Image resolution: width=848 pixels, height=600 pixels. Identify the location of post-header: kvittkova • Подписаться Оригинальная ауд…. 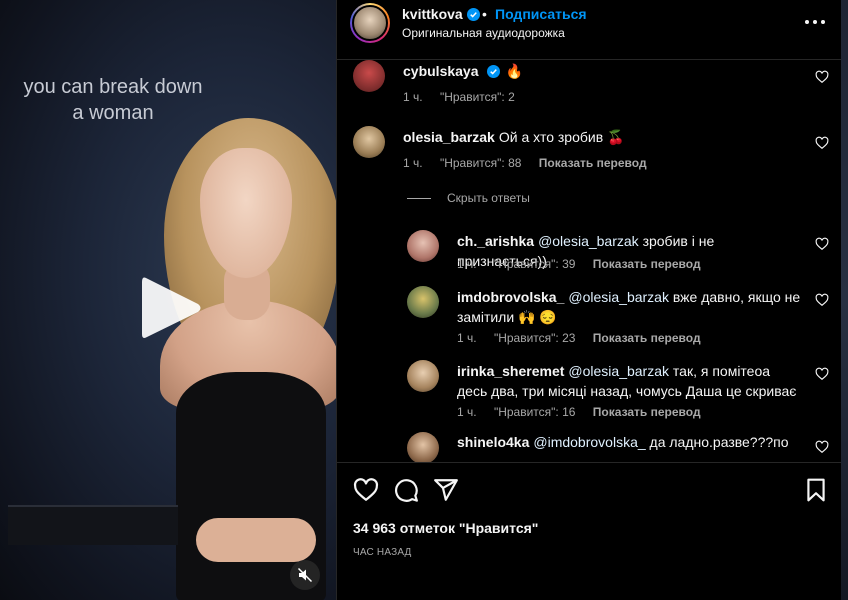
(589, 30).